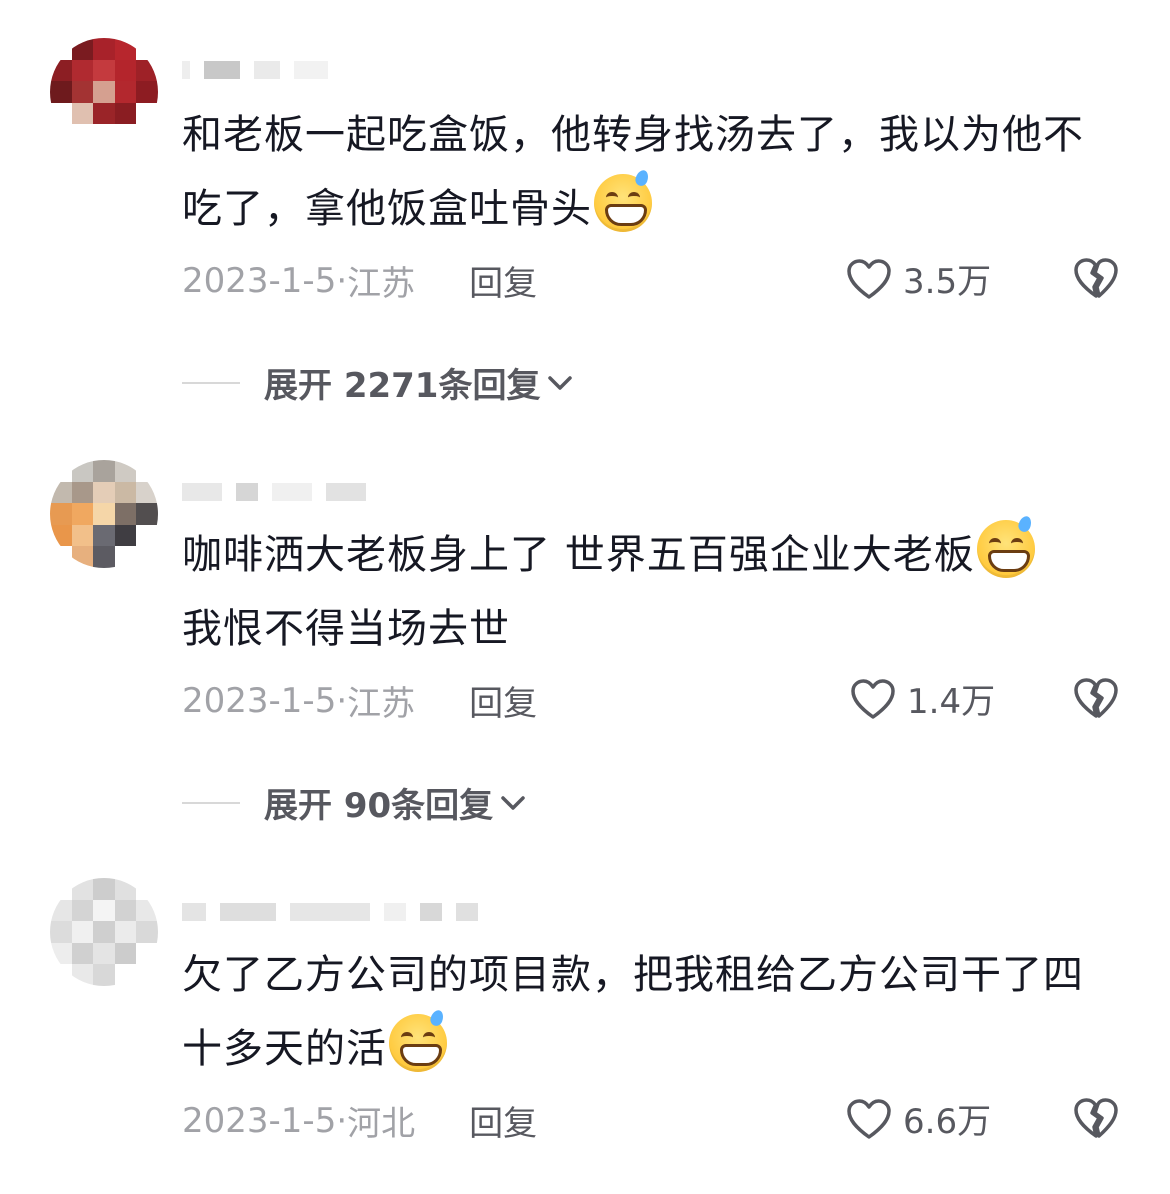 Image resolution: width=1170 pixels, height=1194 pixels. What do you see at coordinates (652, 590) in the screenshot?
I see `comment-text: 咖啡洒大老板身上了 世界五百强企业大老板 我恨不得当场去世` at bounding box center [652, 590].